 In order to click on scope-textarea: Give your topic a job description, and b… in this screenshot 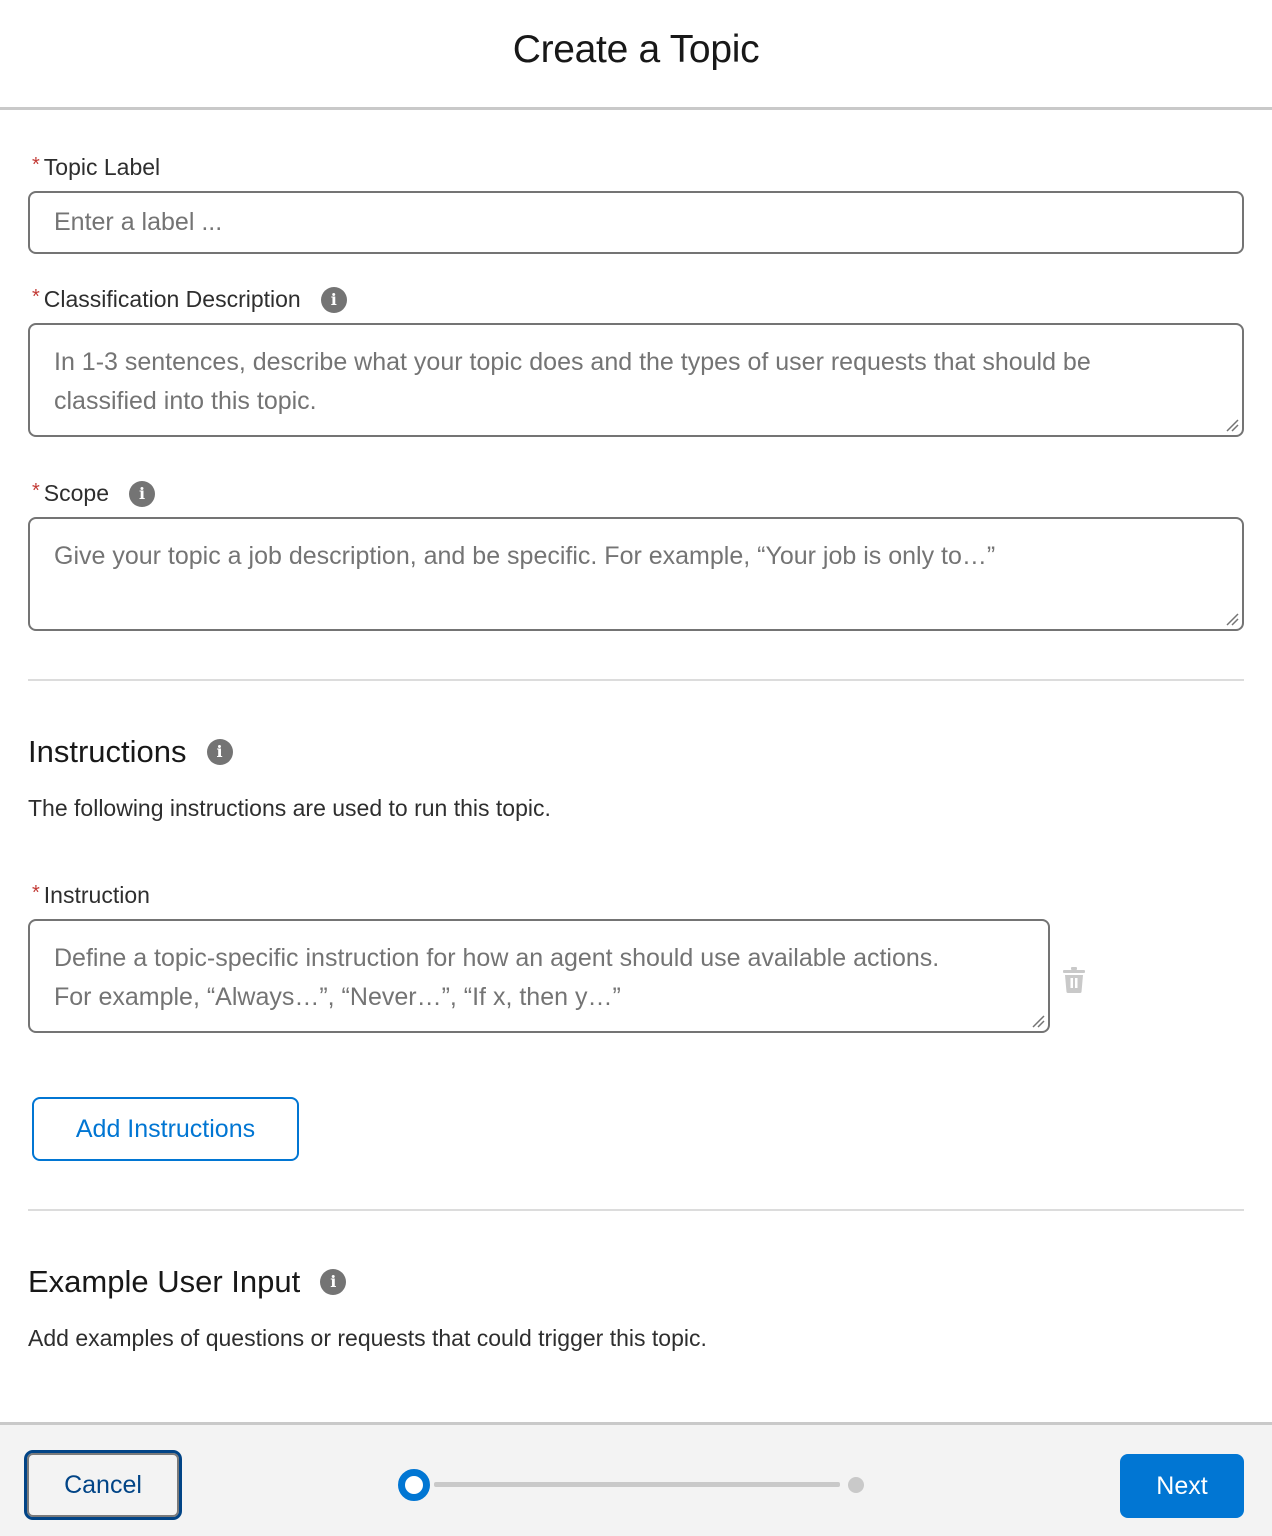, I will do `click(636, 574)`.